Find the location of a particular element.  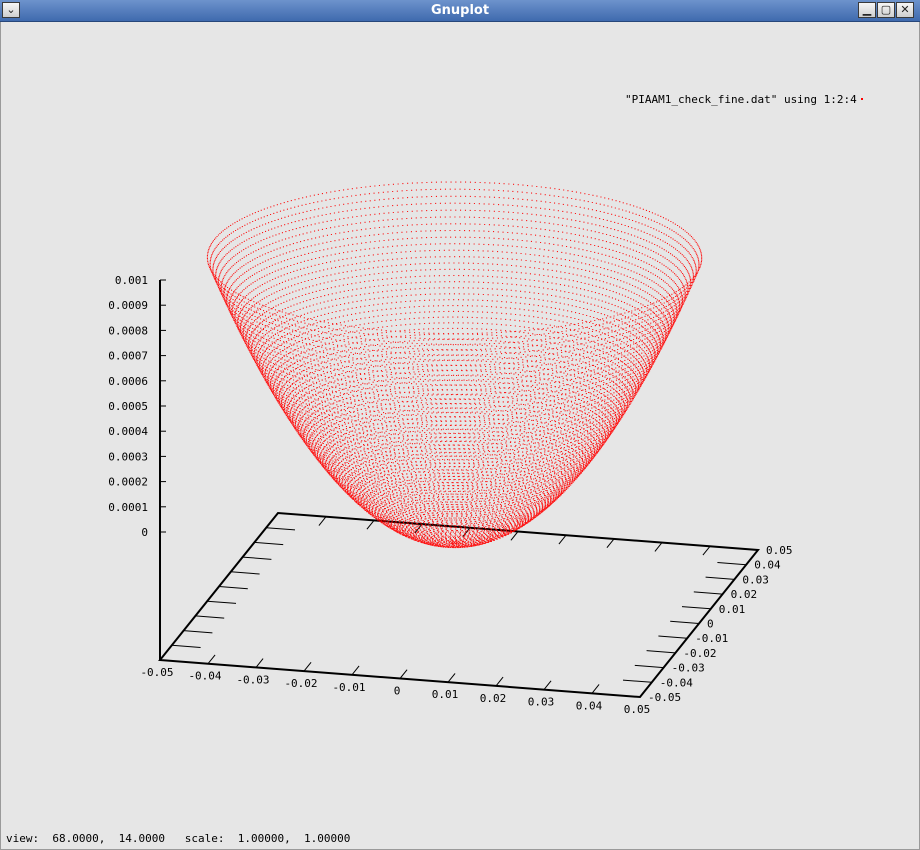

z-tick-label: 0.0008 is located at coordinates (128, 330).